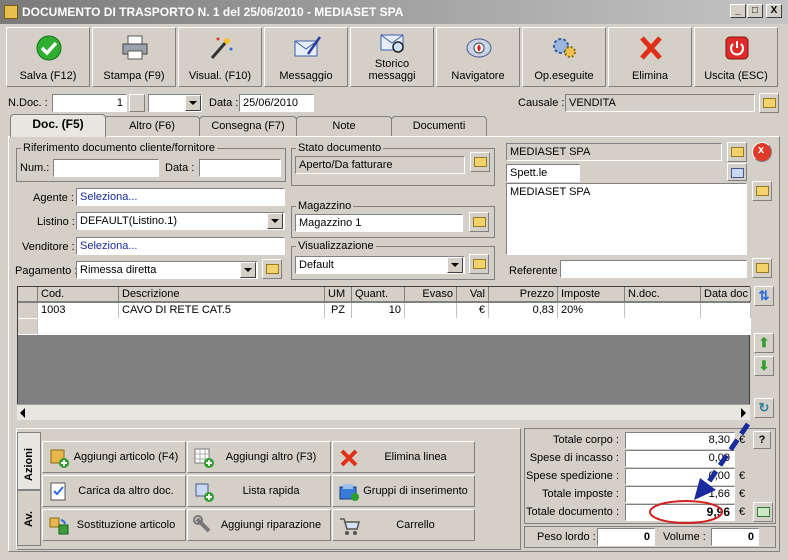  Describe the element at coordinates (384, 327) in the screenshot. I see `table-row-empty` at that location.